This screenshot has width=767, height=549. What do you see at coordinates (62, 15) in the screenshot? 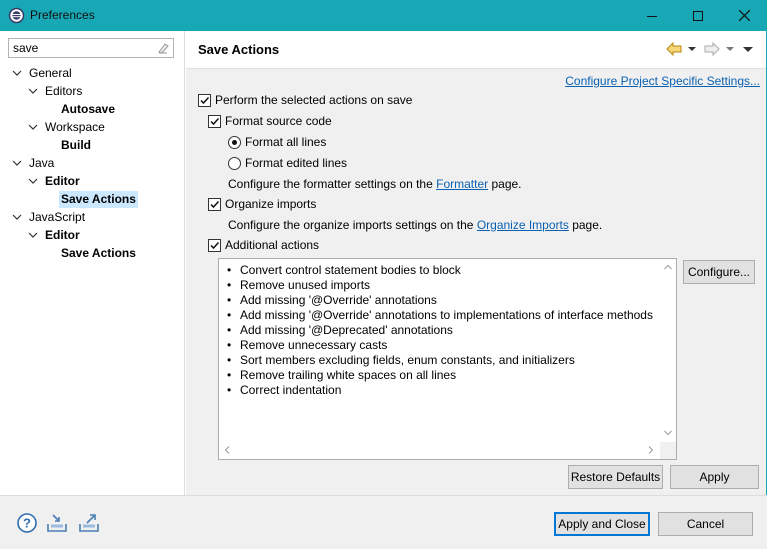
I see `window-title: Preferences` at bounding box center [62, 15].